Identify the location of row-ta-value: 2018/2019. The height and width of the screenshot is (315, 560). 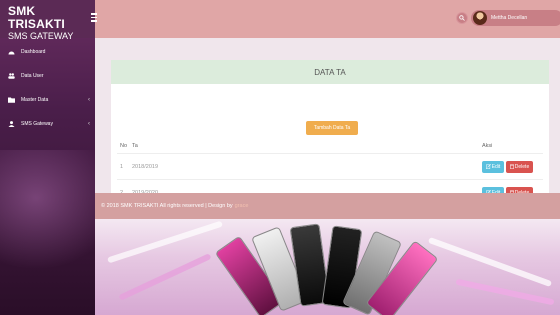
(145, 166).